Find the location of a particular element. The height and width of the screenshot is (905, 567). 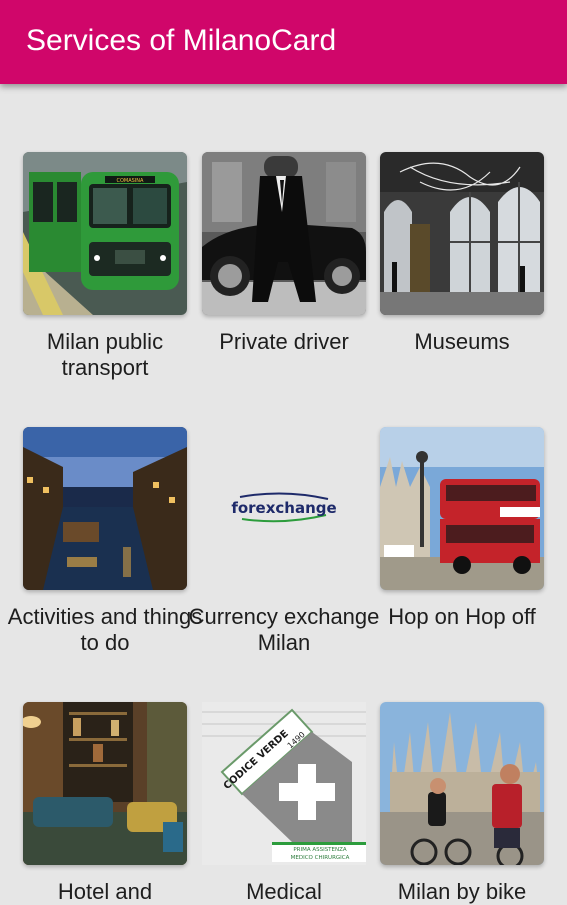

service-label: Activities and things to do is located at coordinates (105, 629).